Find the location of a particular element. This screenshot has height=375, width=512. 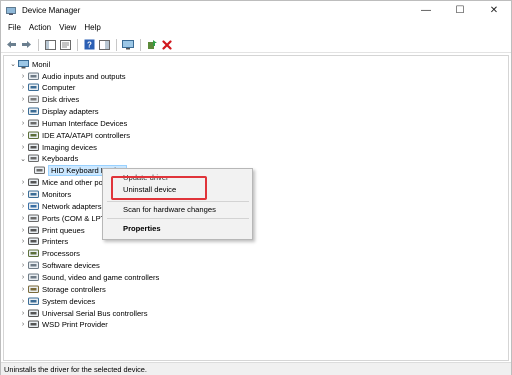

tree-category-item: › IDE ATA/ATAPI controllers is located at coordinates (74, 135).